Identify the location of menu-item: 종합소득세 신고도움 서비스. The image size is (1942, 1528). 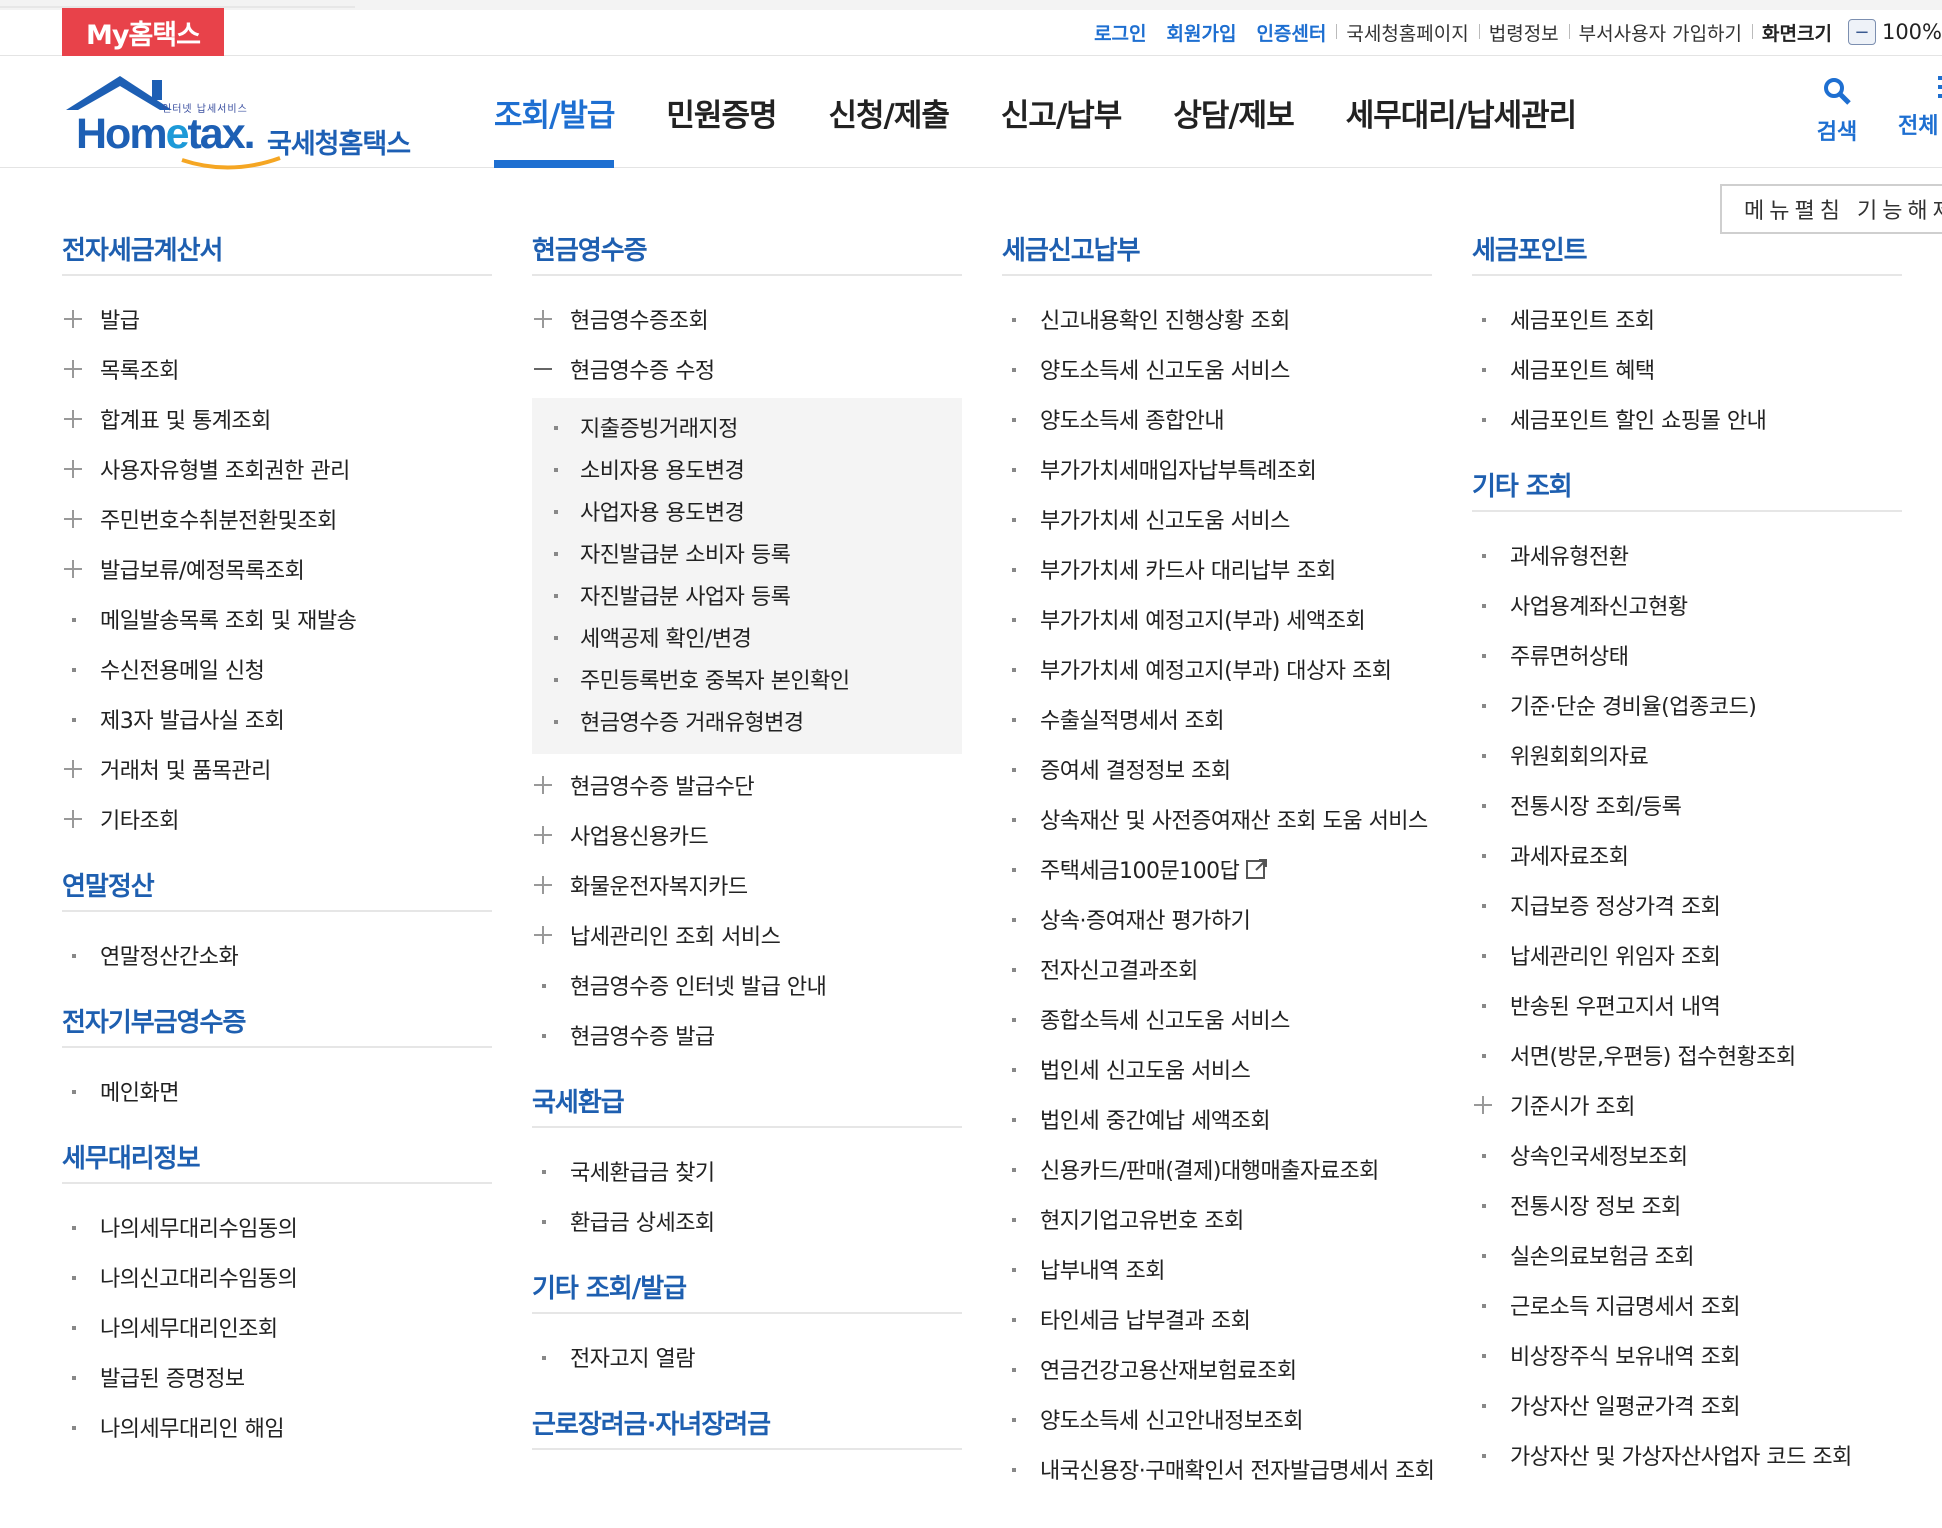
(1217, 1019).